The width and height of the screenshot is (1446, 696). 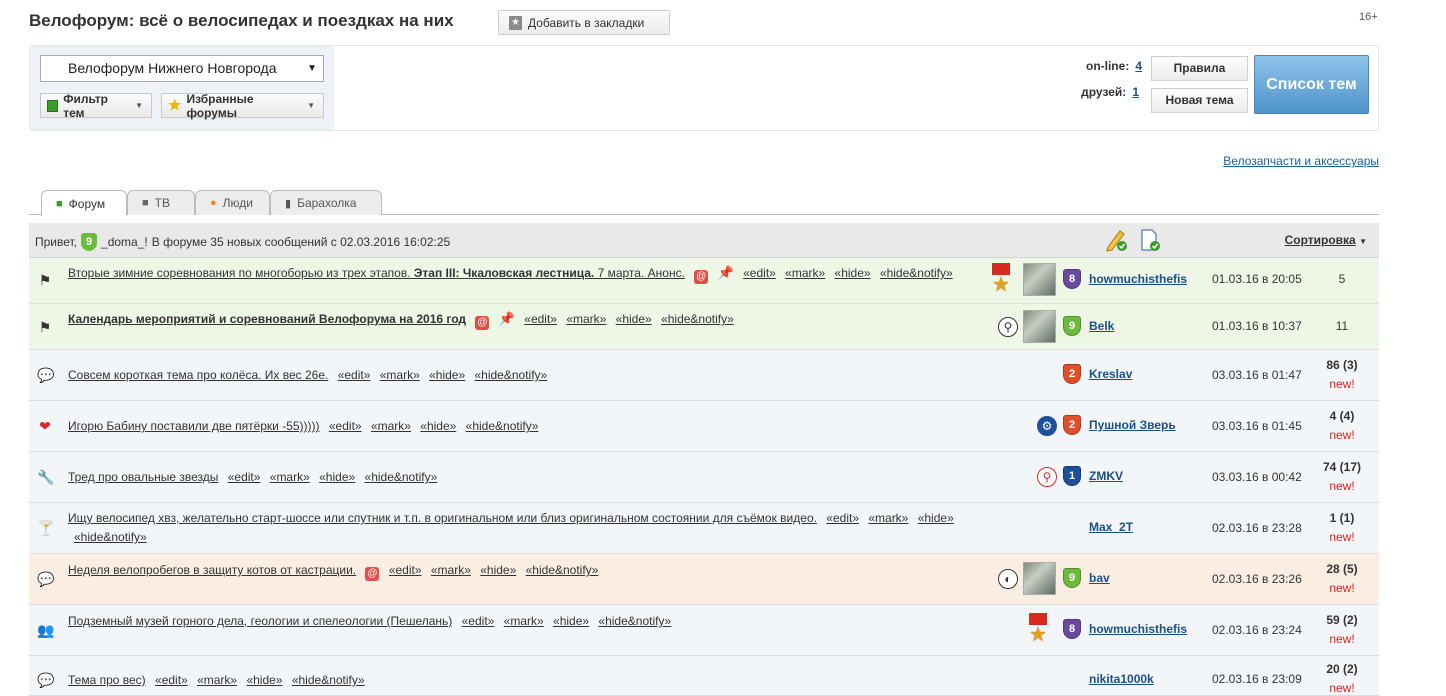 I want to click on online-count-link: 4, so click(x=1138, y=66).